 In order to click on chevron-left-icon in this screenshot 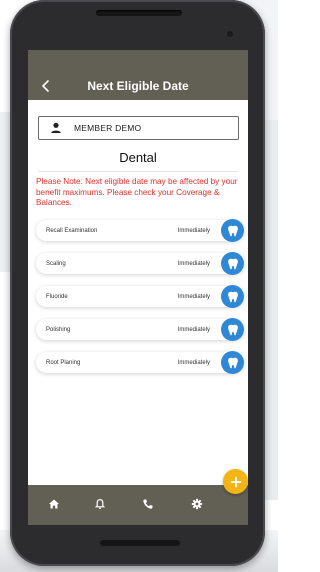, I will do `click(46, 86)`.